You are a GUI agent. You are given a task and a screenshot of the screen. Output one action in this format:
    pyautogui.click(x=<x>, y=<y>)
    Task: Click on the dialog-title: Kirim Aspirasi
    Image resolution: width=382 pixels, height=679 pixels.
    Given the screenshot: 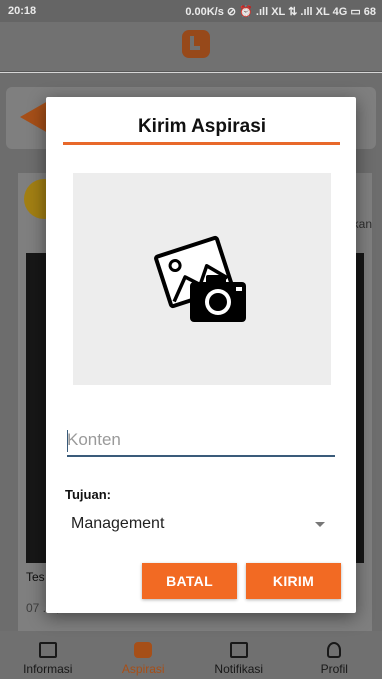 What is the action you would take?
    pyautogui.click(x=202, y=126)
    